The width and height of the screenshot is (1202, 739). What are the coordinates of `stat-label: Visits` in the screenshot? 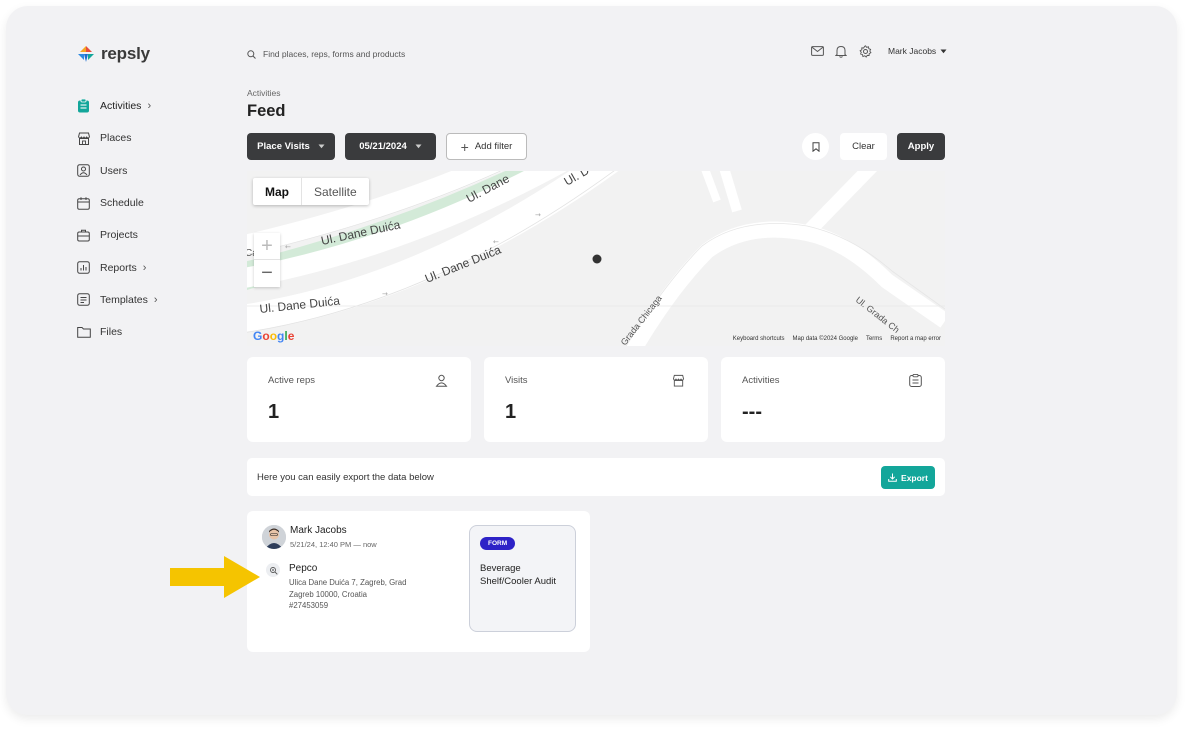 It's located at (516, 380).